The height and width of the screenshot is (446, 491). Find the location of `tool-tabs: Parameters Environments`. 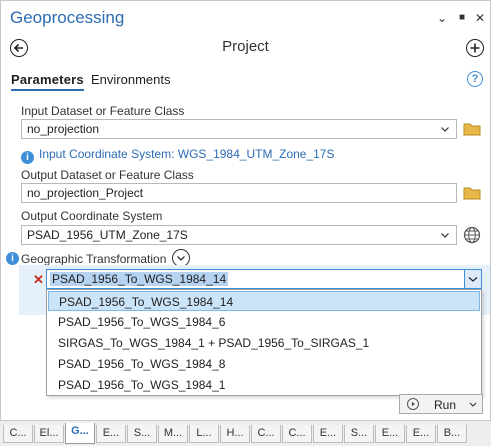

tool-tabs: Parameters Environments is located at coordinates (245, 81).